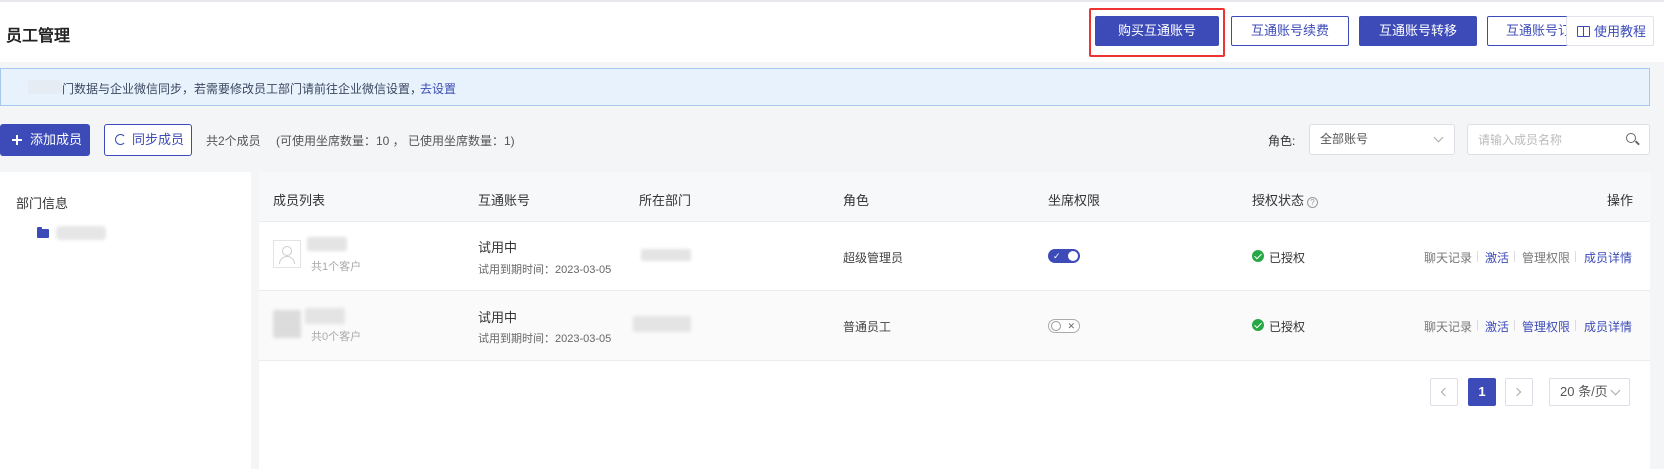  Describe the element at coordinates (45, 140) in the screenshot. I see `add-member-button: 添加成员` at that location.